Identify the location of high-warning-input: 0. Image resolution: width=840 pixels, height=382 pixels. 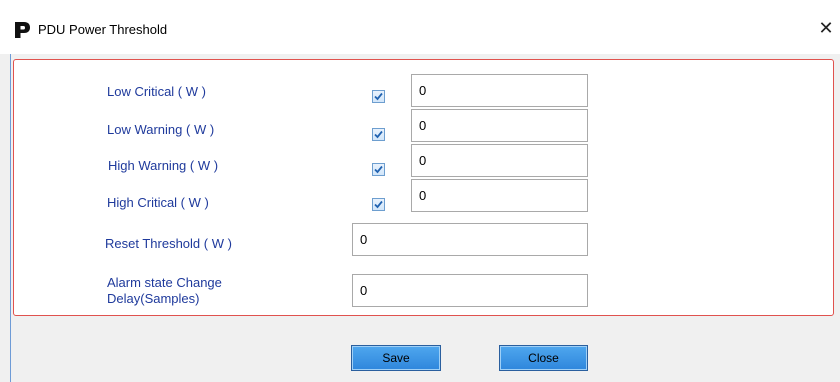
(499, 160).